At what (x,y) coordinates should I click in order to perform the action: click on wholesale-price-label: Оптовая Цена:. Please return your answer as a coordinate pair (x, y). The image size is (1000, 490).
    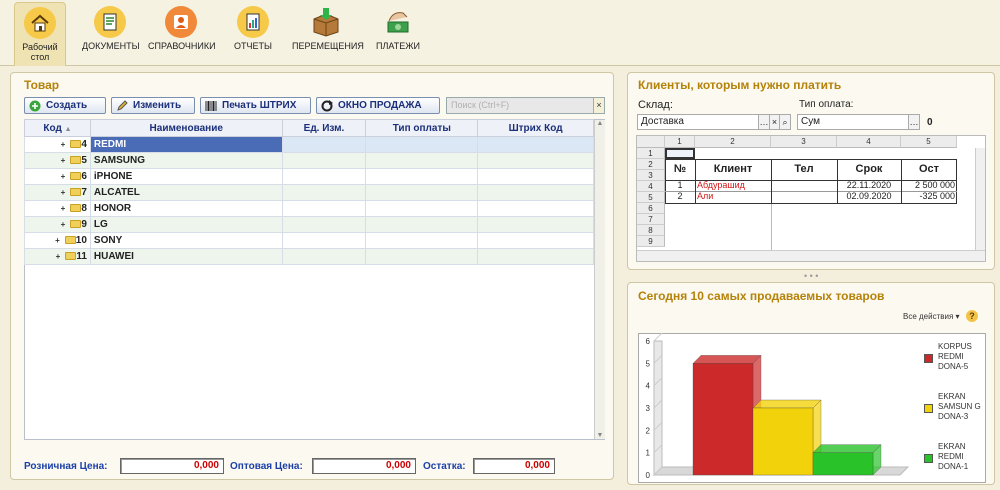
    Looking at the image, I should click on (266, 466).